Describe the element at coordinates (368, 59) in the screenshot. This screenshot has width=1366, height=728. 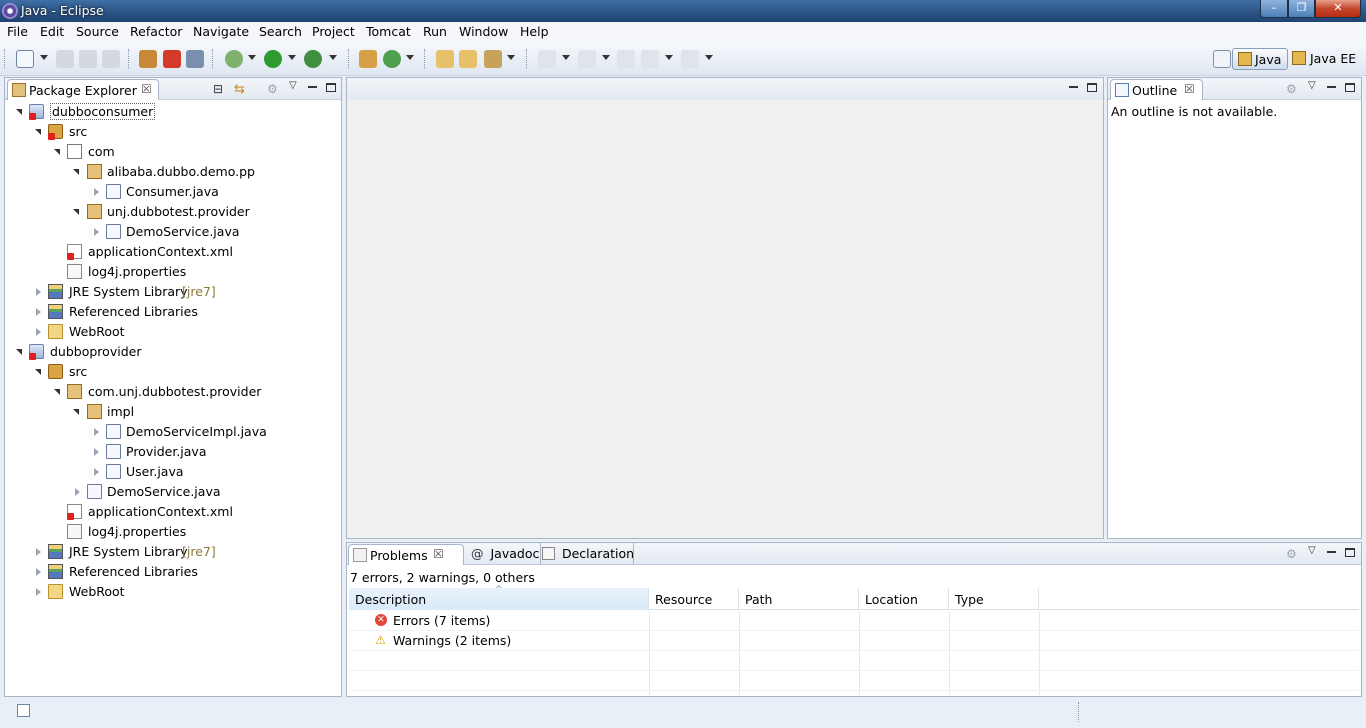
I see `new-java-package-icon` at that location.